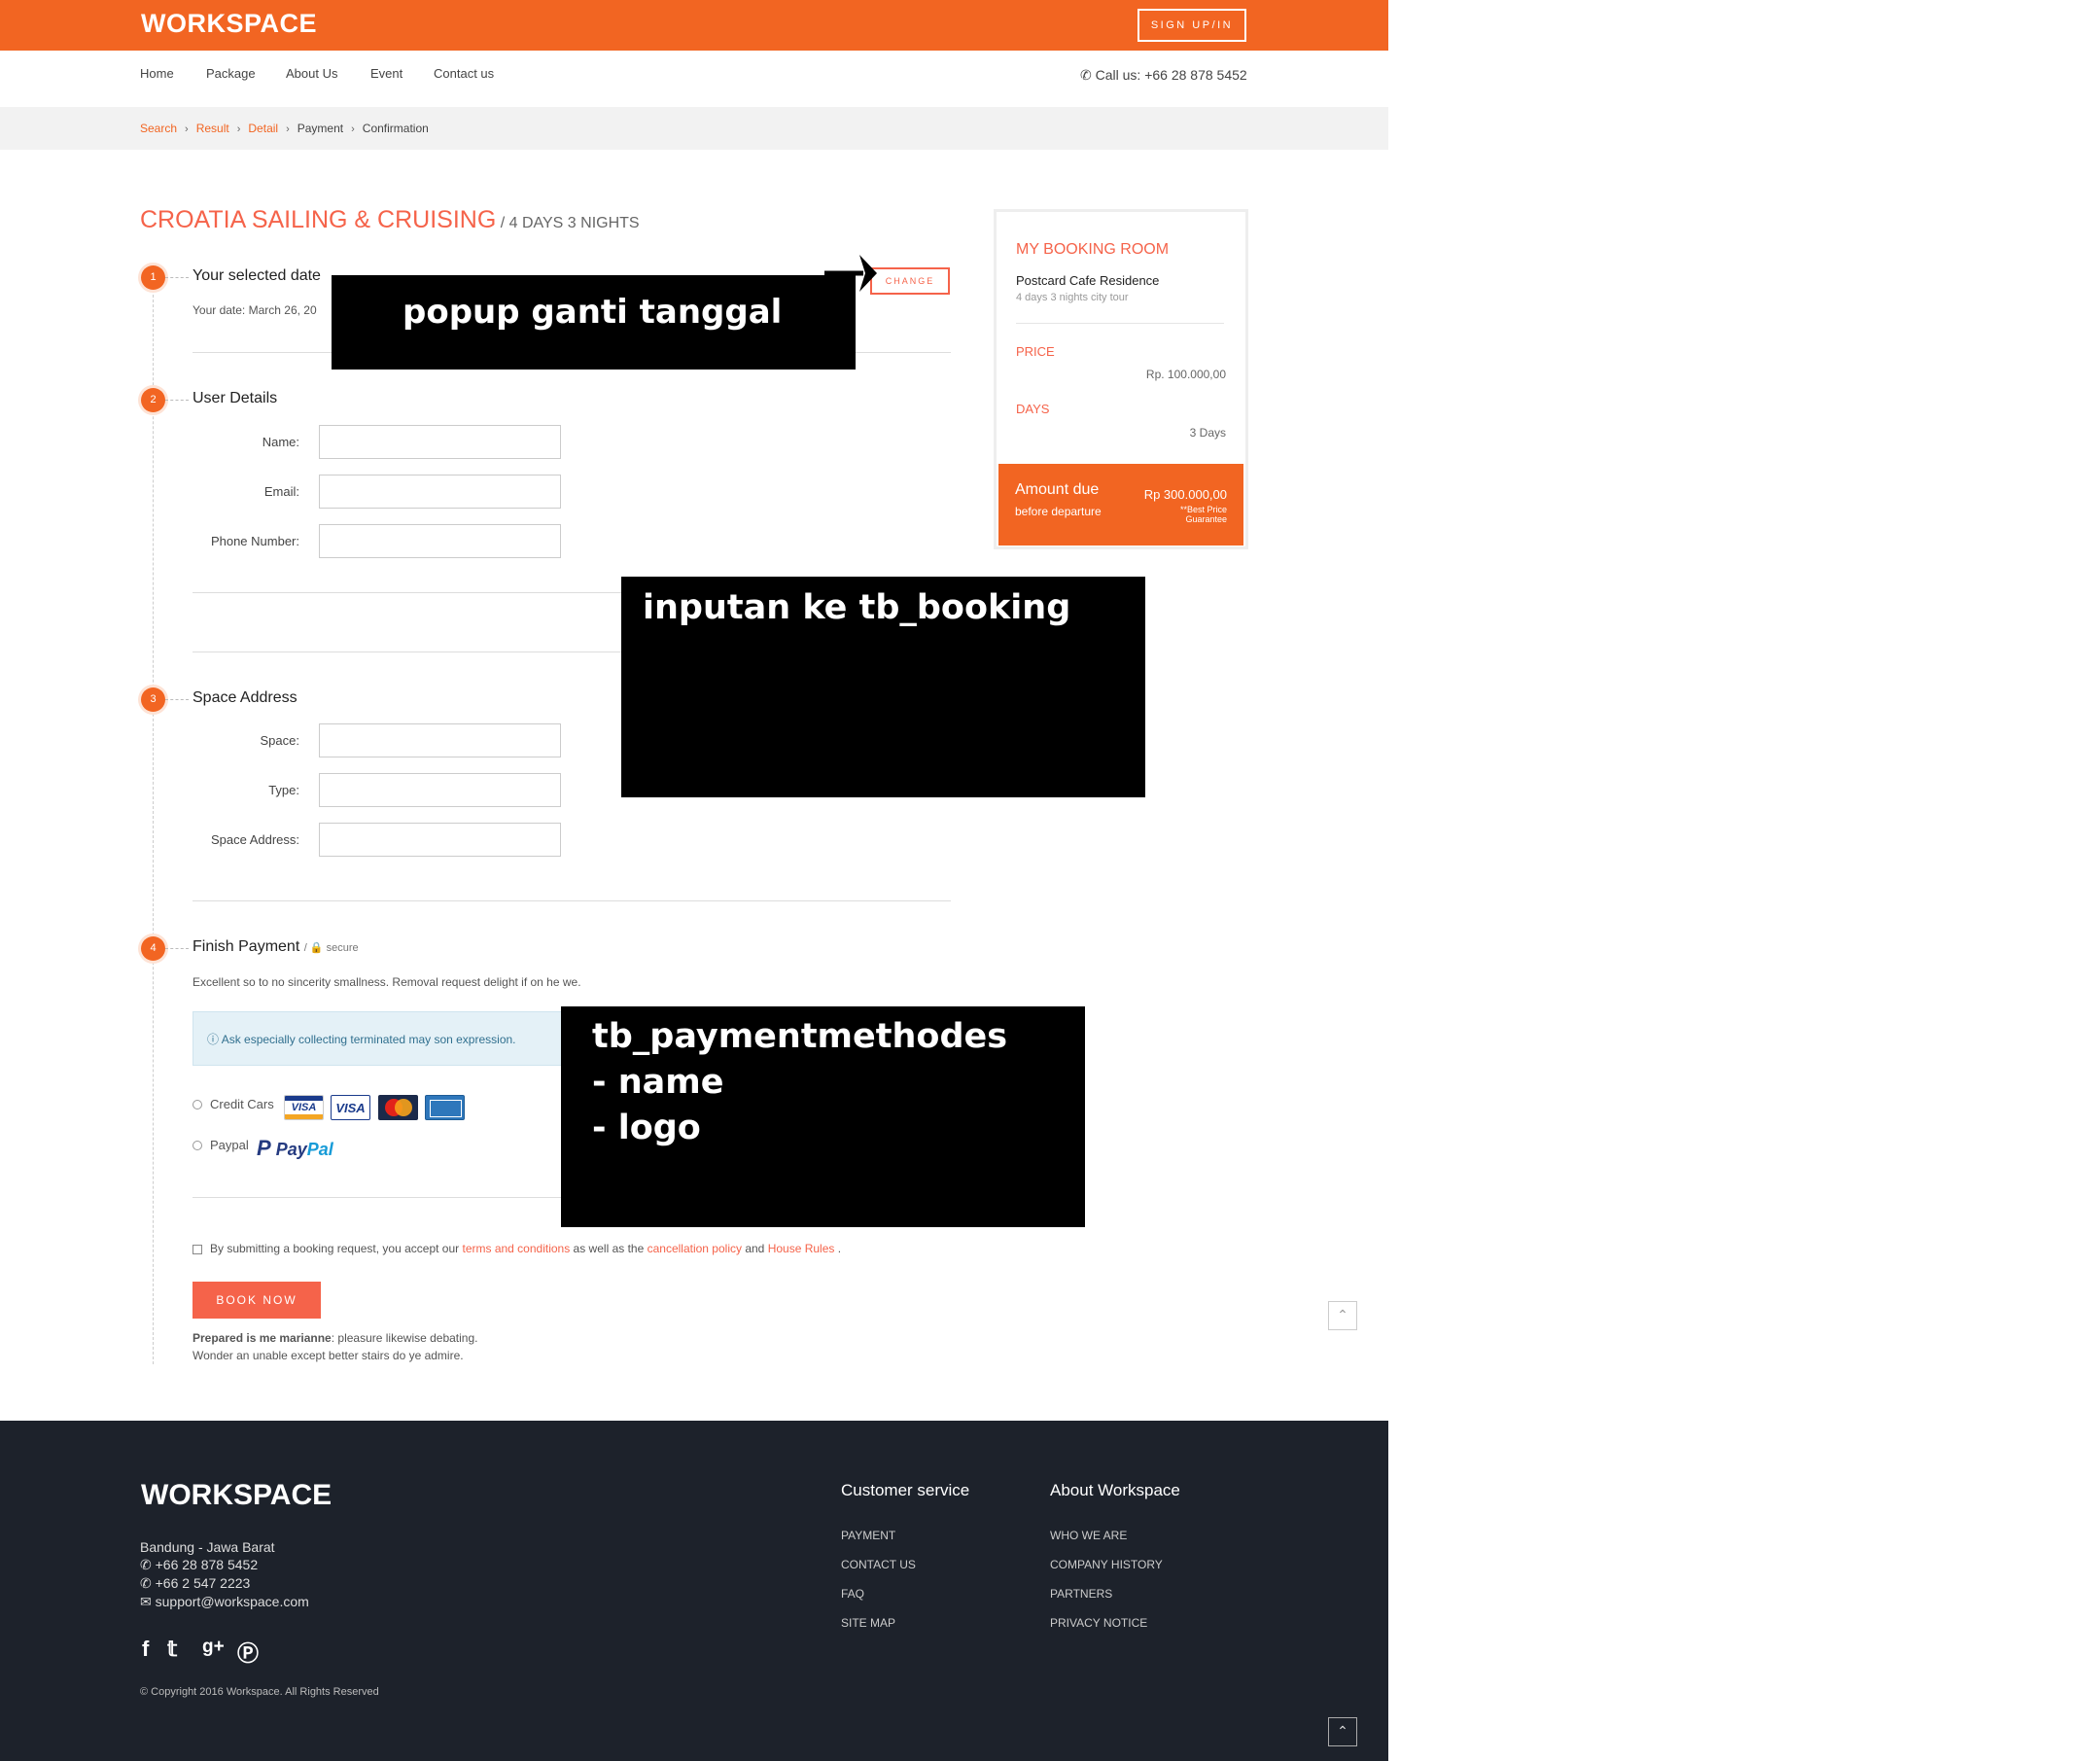 This screenshot has height=1761, width=2100. I want to click on footer-logo: WORKSPACE, so click(236, 1496).